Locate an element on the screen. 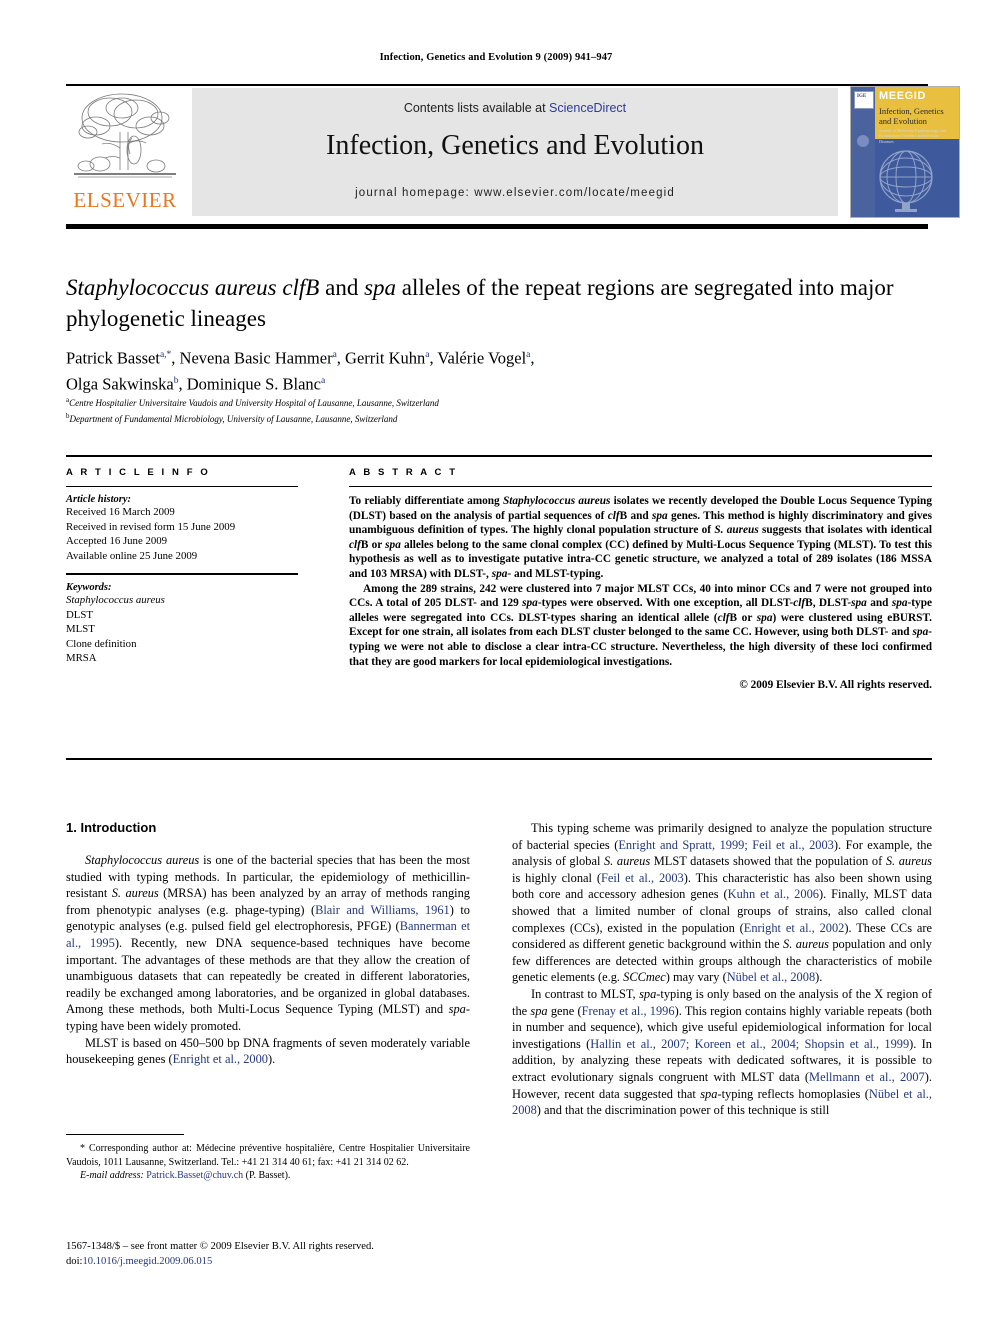 The image size is (992, 1323). citation-link: Enright et al., 2002 is located at coordinates (794, 928).